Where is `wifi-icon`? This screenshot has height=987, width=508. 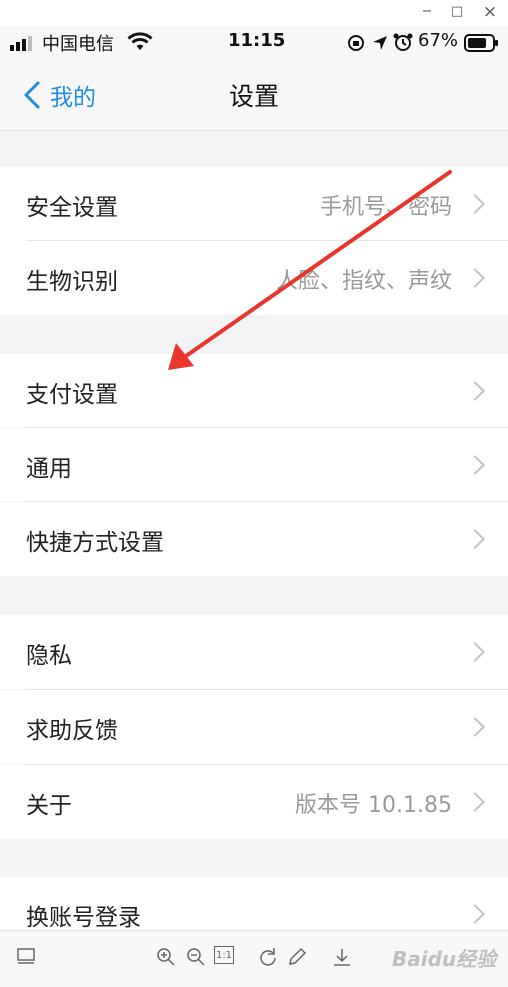
wifi-icon is located at coordinates (140, 41).